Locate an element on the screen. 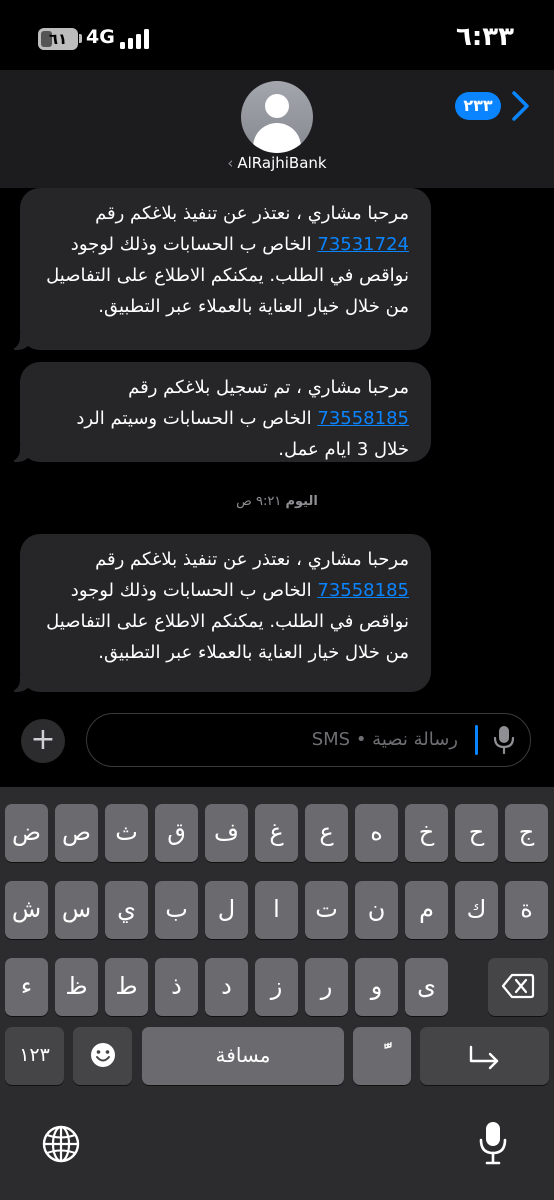  message-timestamp: اليوم ٩:٢١ ص is located at coordinates (277, 501).